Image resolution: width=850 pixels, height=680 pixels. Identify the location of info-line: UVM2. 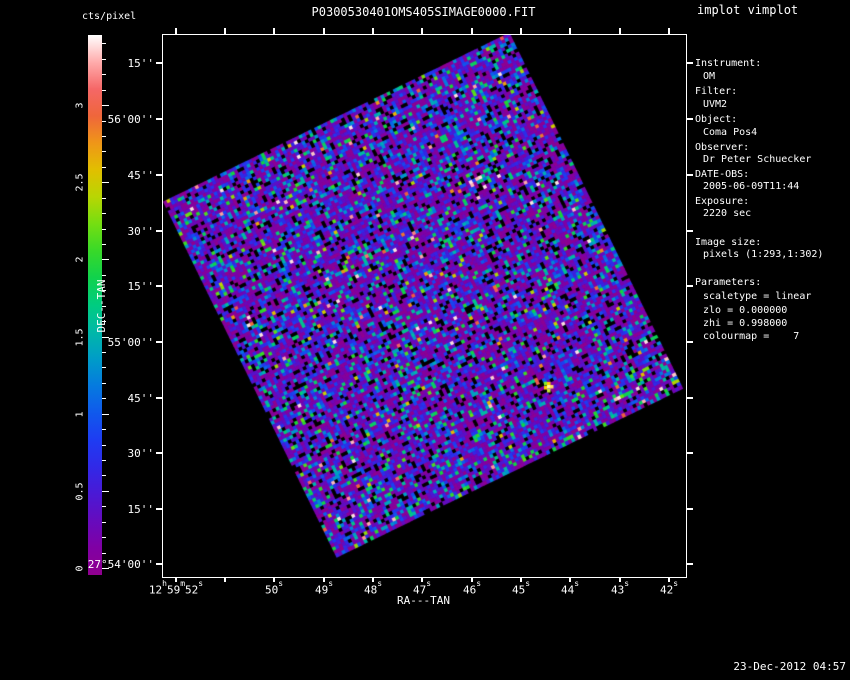
(715, 104).